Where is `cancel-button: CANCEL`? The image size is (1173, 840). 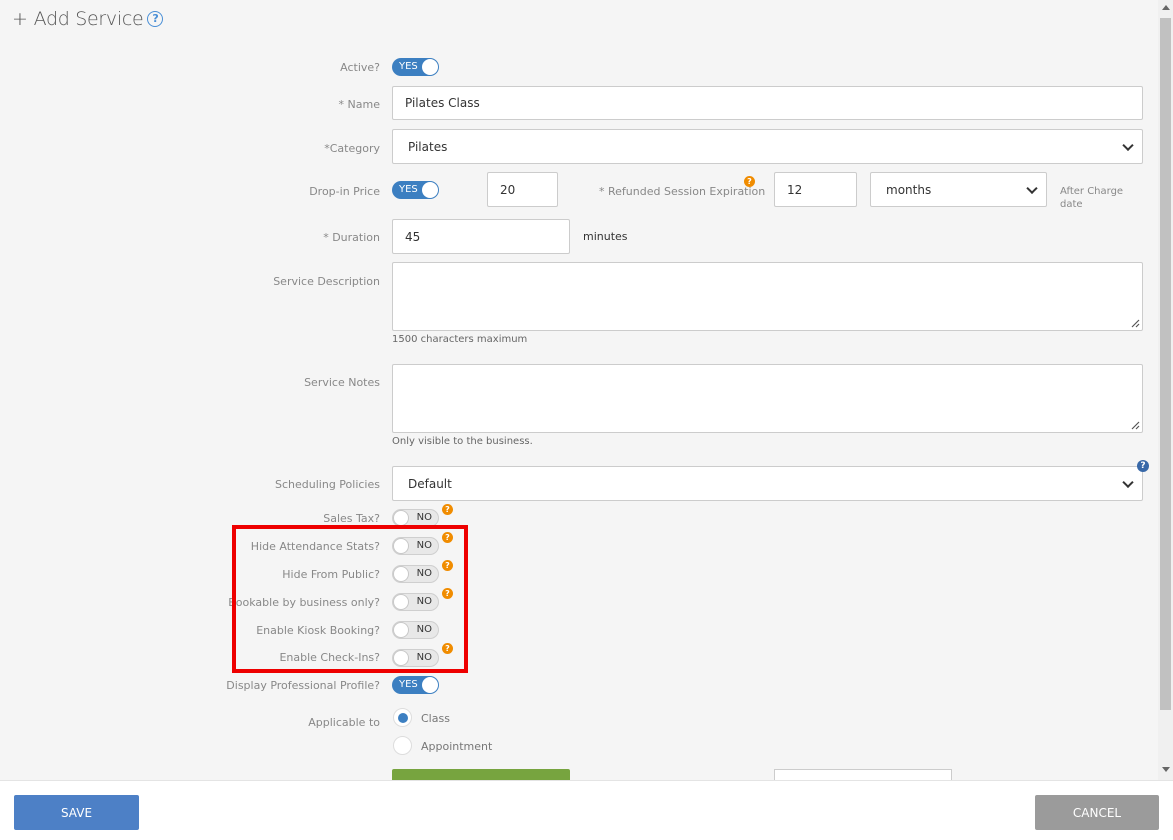
cancel-button: CANCEL is located at coordinates (1097, 812).